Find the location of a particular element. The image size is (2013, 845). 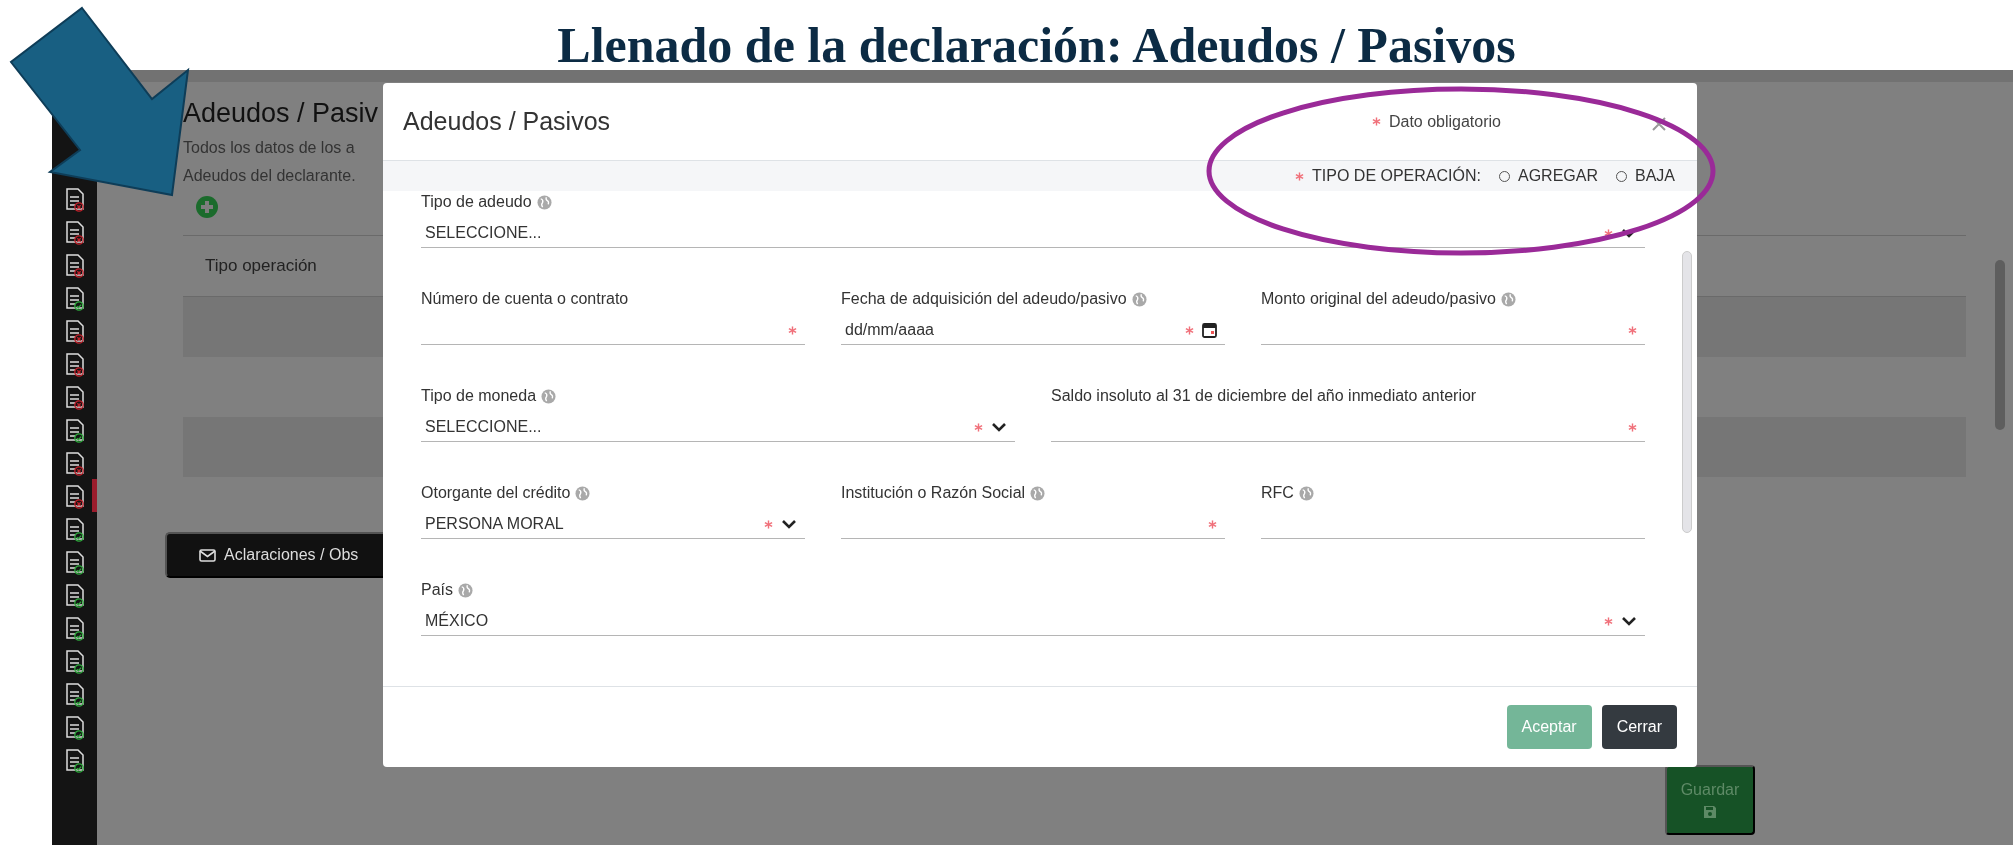

radio-option: BAJA is located at coordinates (1645, 176).